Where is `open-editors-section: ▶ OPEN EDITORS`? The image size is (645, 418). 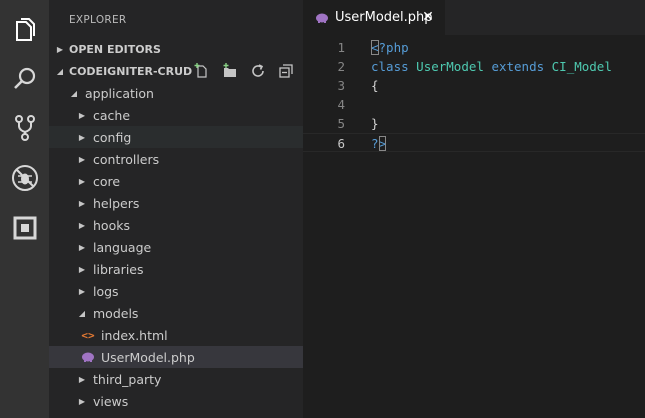 open-editors-section: ▶ OPEN EDITORS is located at coordinates (176, 49).